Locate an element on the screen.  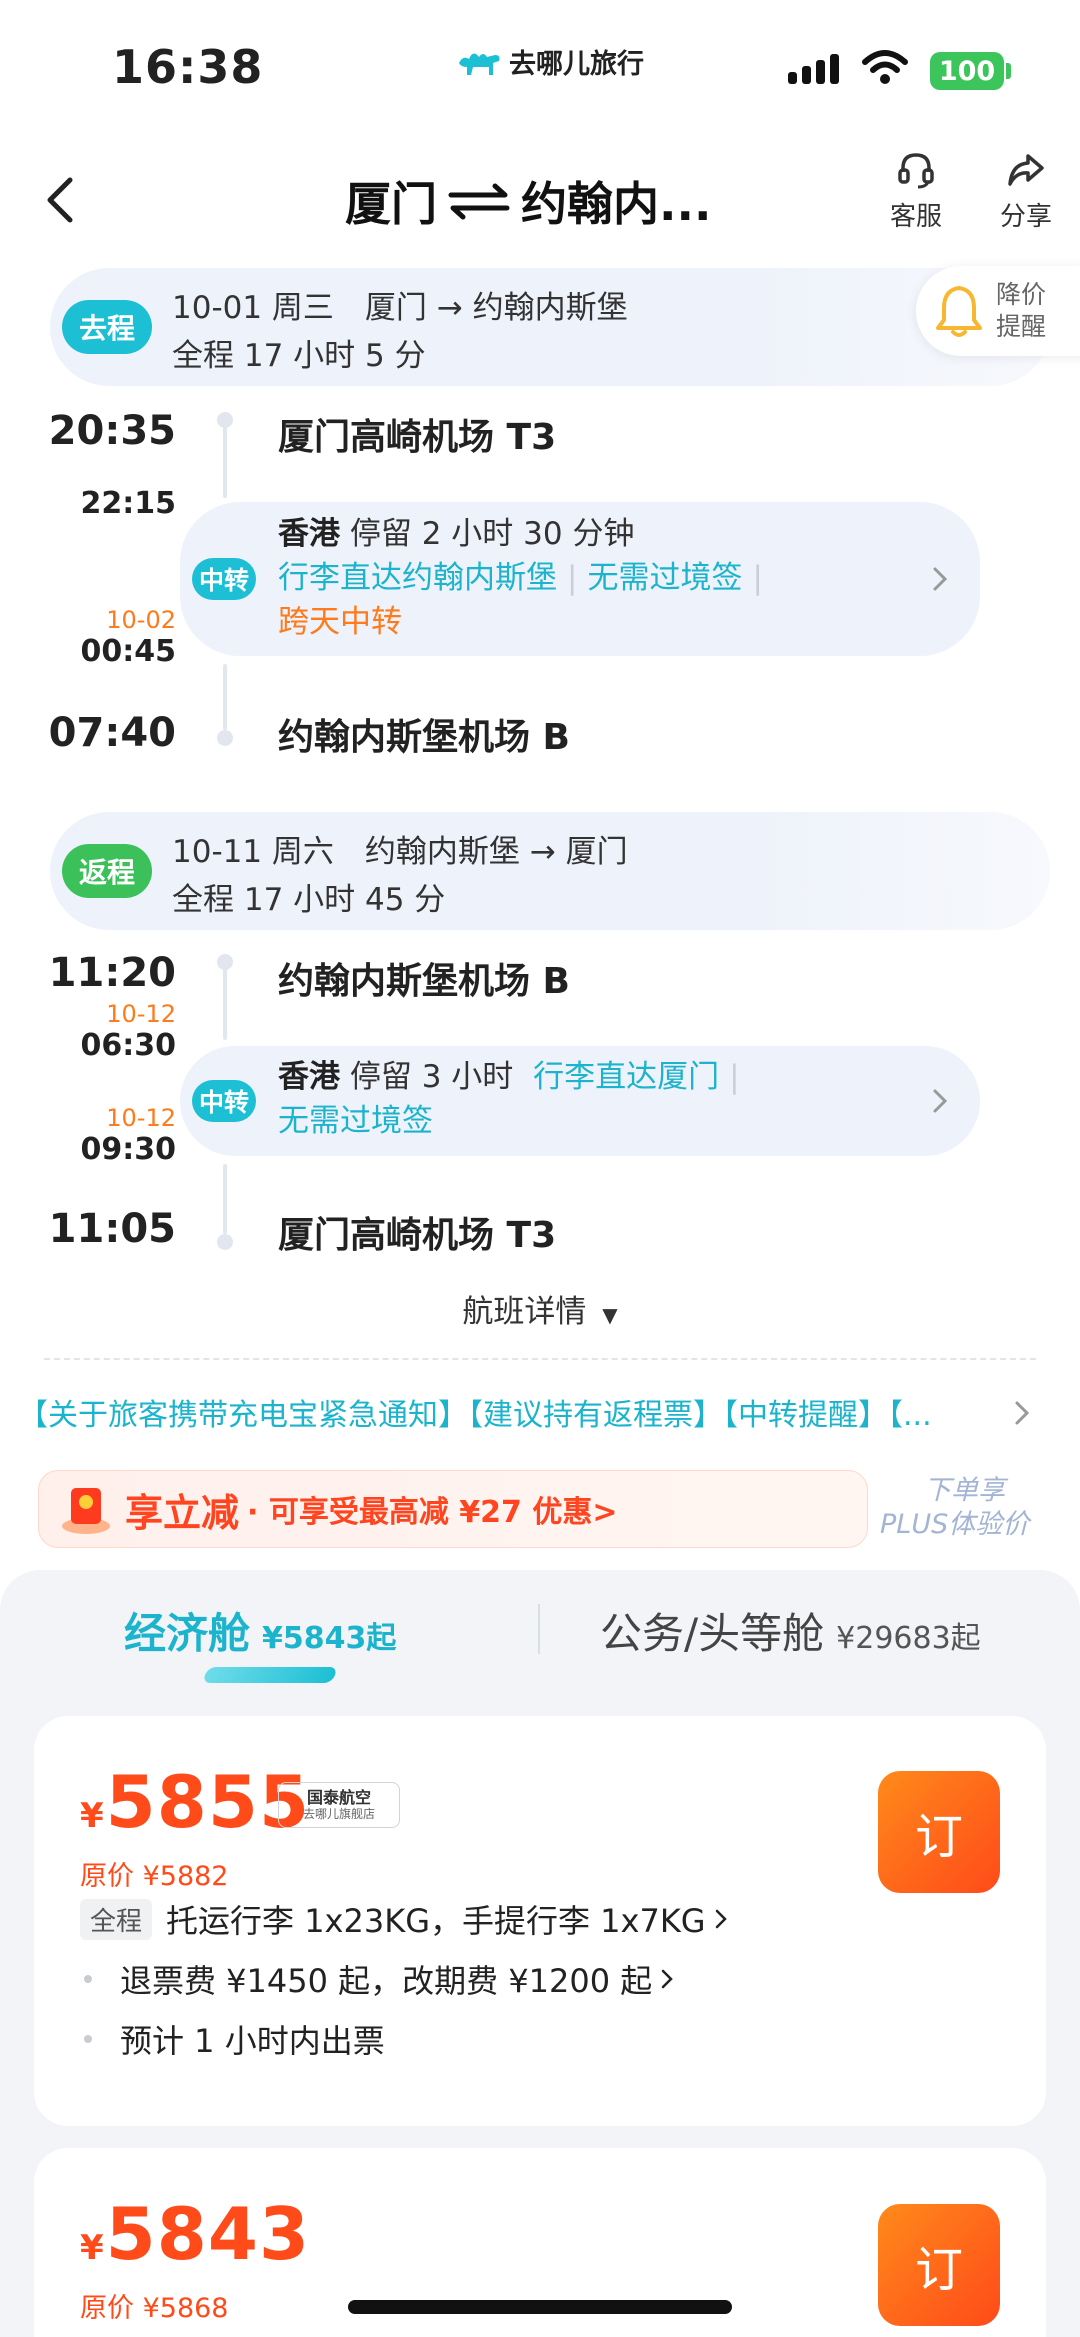
tab-divider is located at coordinates (539, 1629).